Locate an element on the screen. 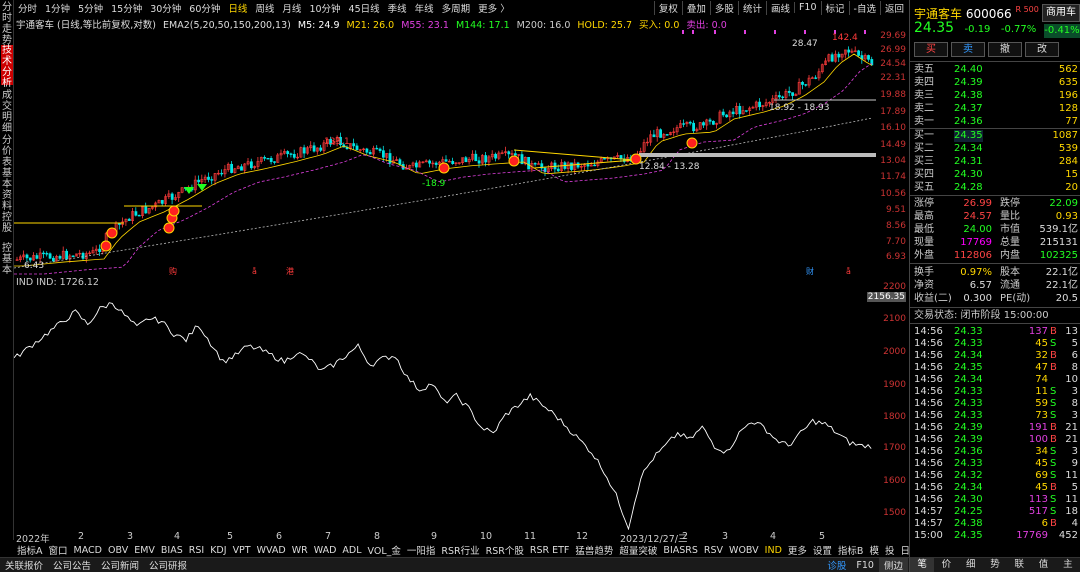 Image resolution: width=1080 pixels, height=572 pixels. ask-row: 卖三 24.38 196 is located at coordinates (996, 96).